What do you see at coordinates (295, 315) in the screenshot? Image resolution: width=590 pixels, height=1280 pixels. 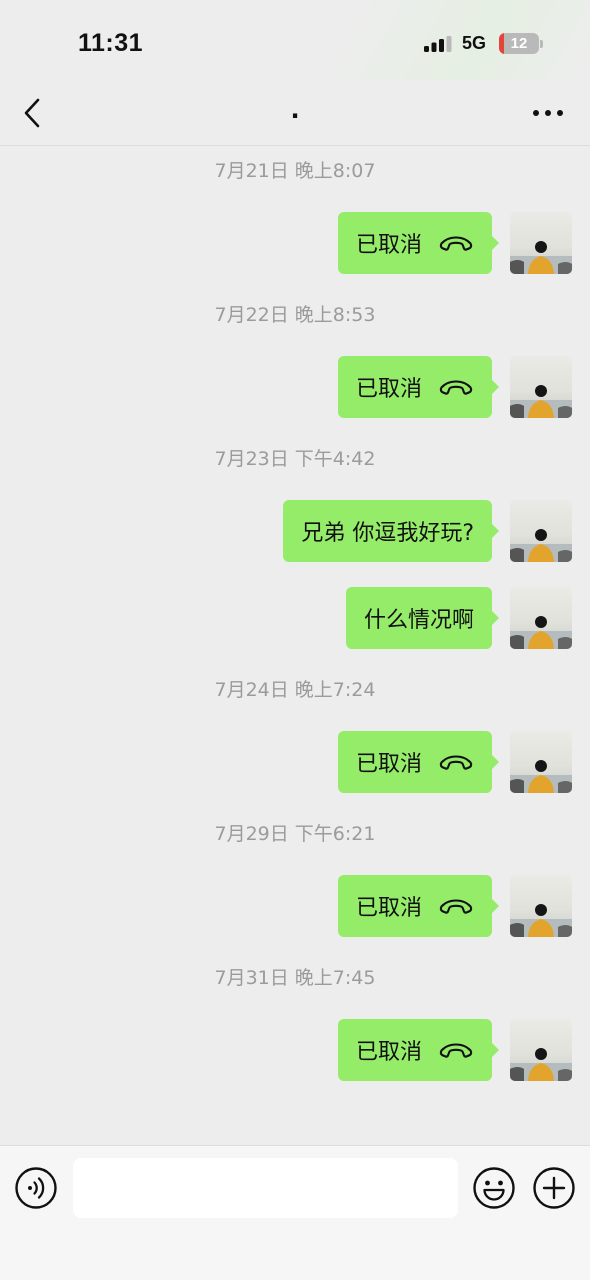 I see `message-timestamp: 7月22日 晚上8:53` at bounding box center [295, 315].